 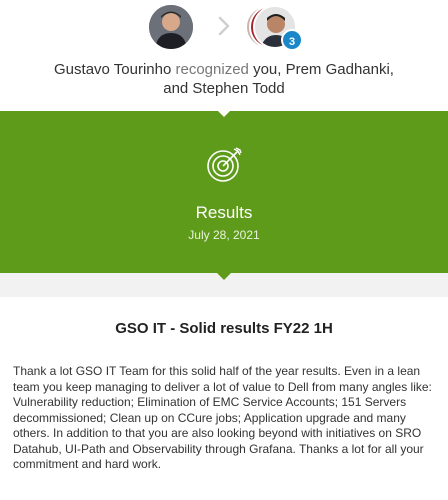 I want to click on chevron-right-icon, so click(x=224, y=26).